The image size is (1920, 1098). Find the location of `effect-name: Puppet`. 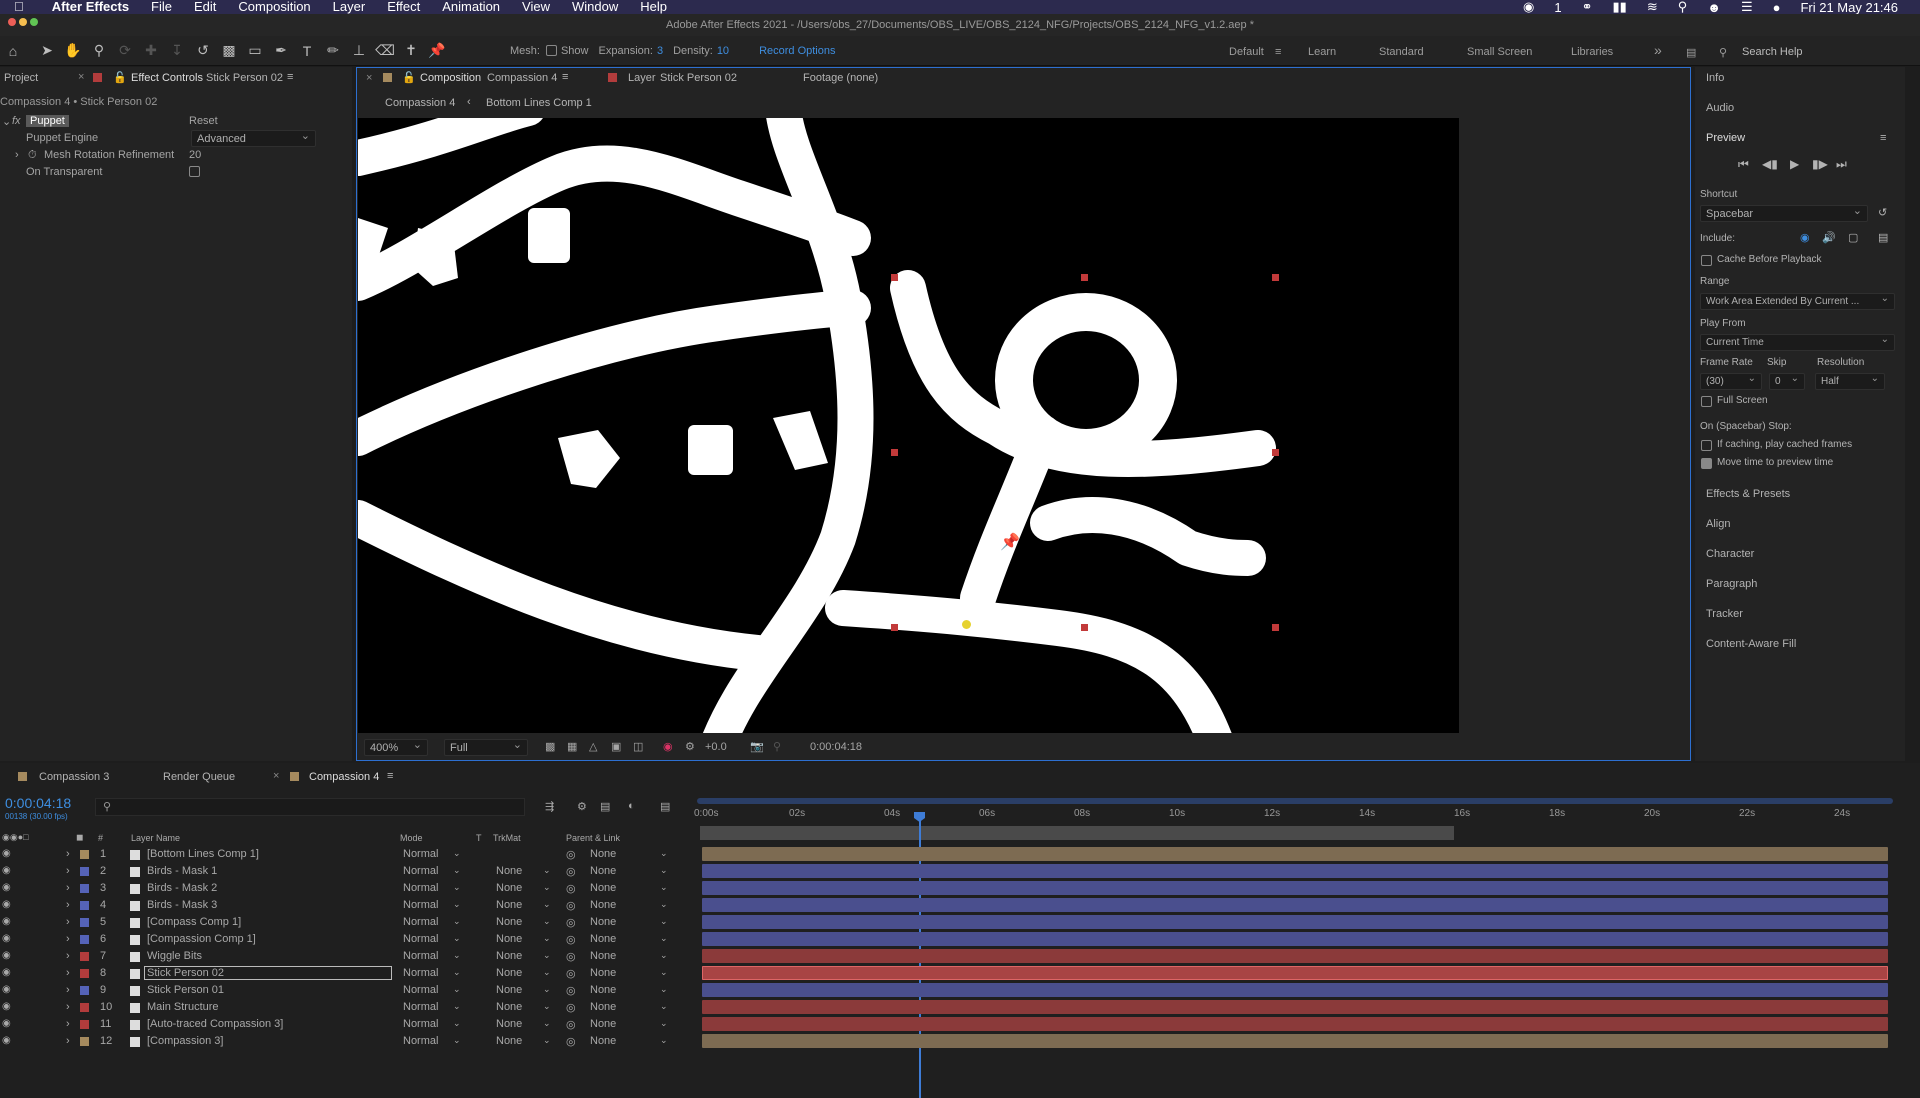

effect-name: Puppet is located at coordinates (47, 121).